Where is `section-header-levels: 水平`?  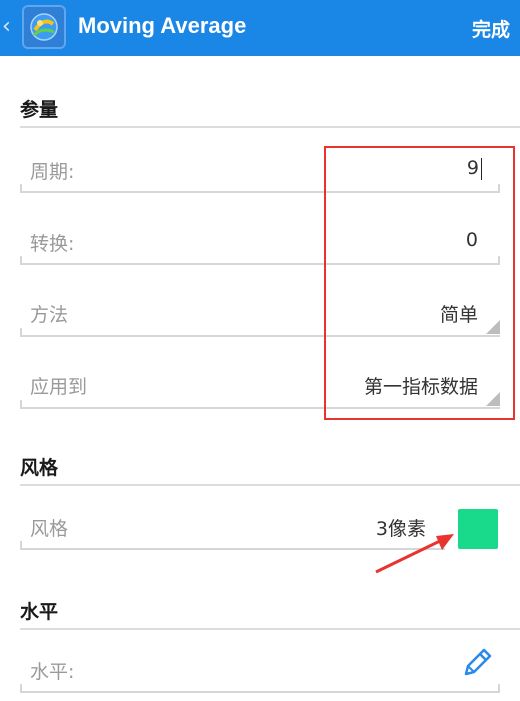 section-header-levels: 水平 is located at coordinates (39, 612).